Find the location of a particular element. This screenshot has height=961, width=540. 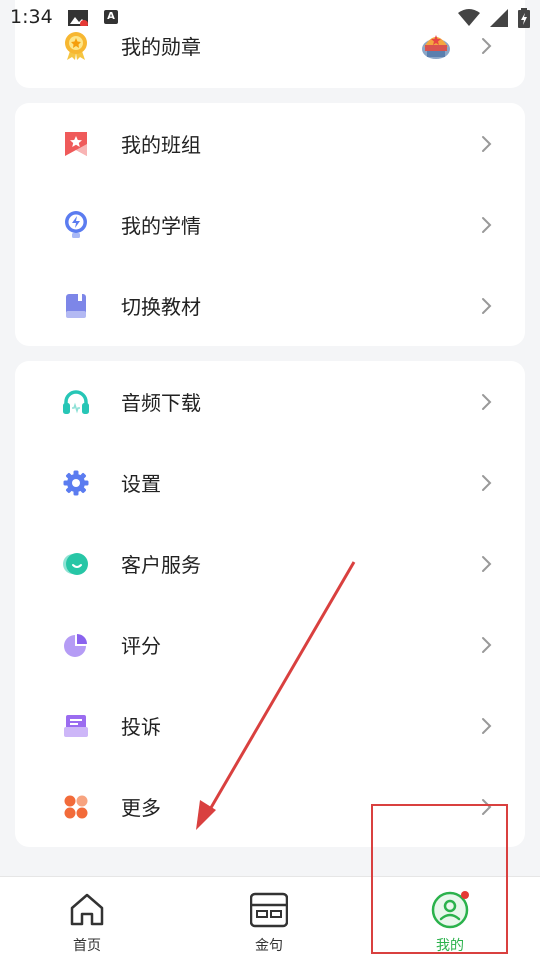

menu-item-label: 客户服务 is located at coordinates (161, 565).